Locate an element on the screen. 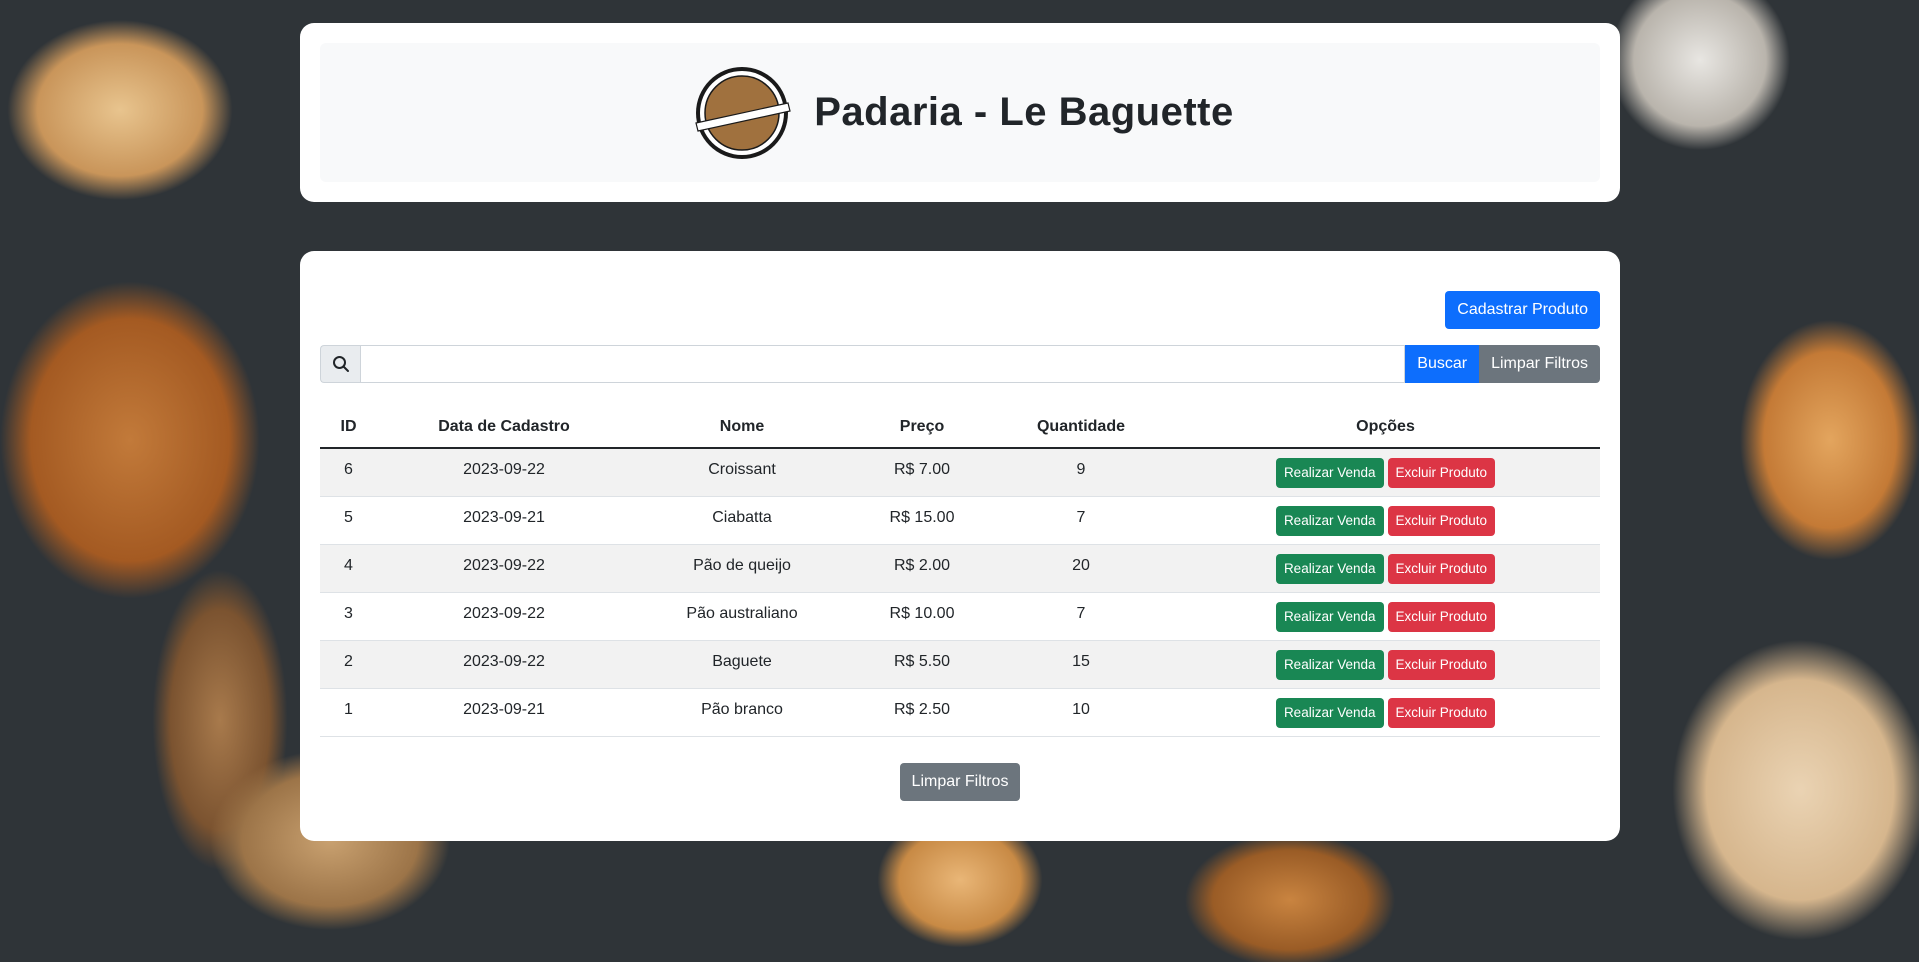  column-header-name: Nome is located at coordinates (742, 428).